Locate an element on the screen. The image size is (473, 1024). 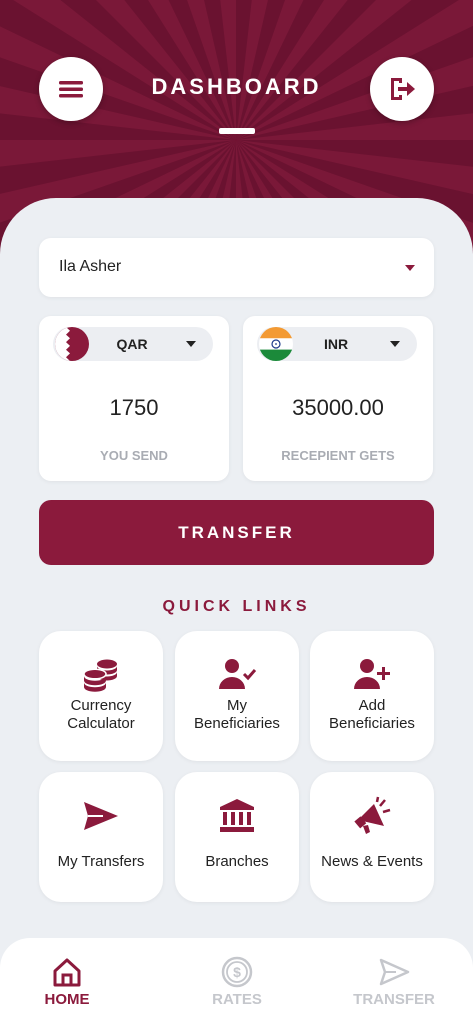
logout-button is located at coordinates (402, 89).